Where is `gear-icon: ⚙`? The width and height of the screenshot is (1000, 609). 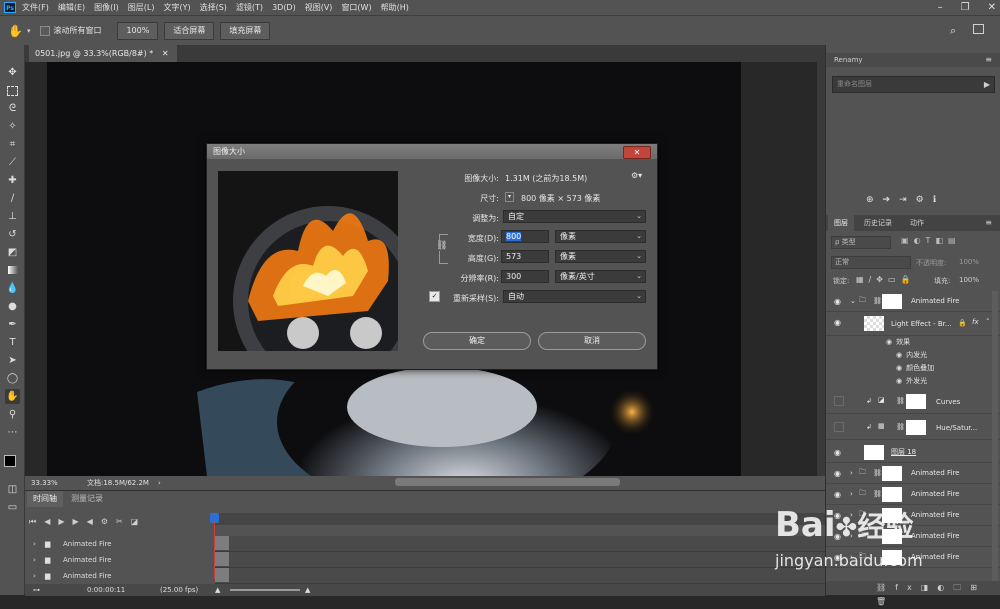
gear-icon: ⚙ is located at coordinates (924, 200).